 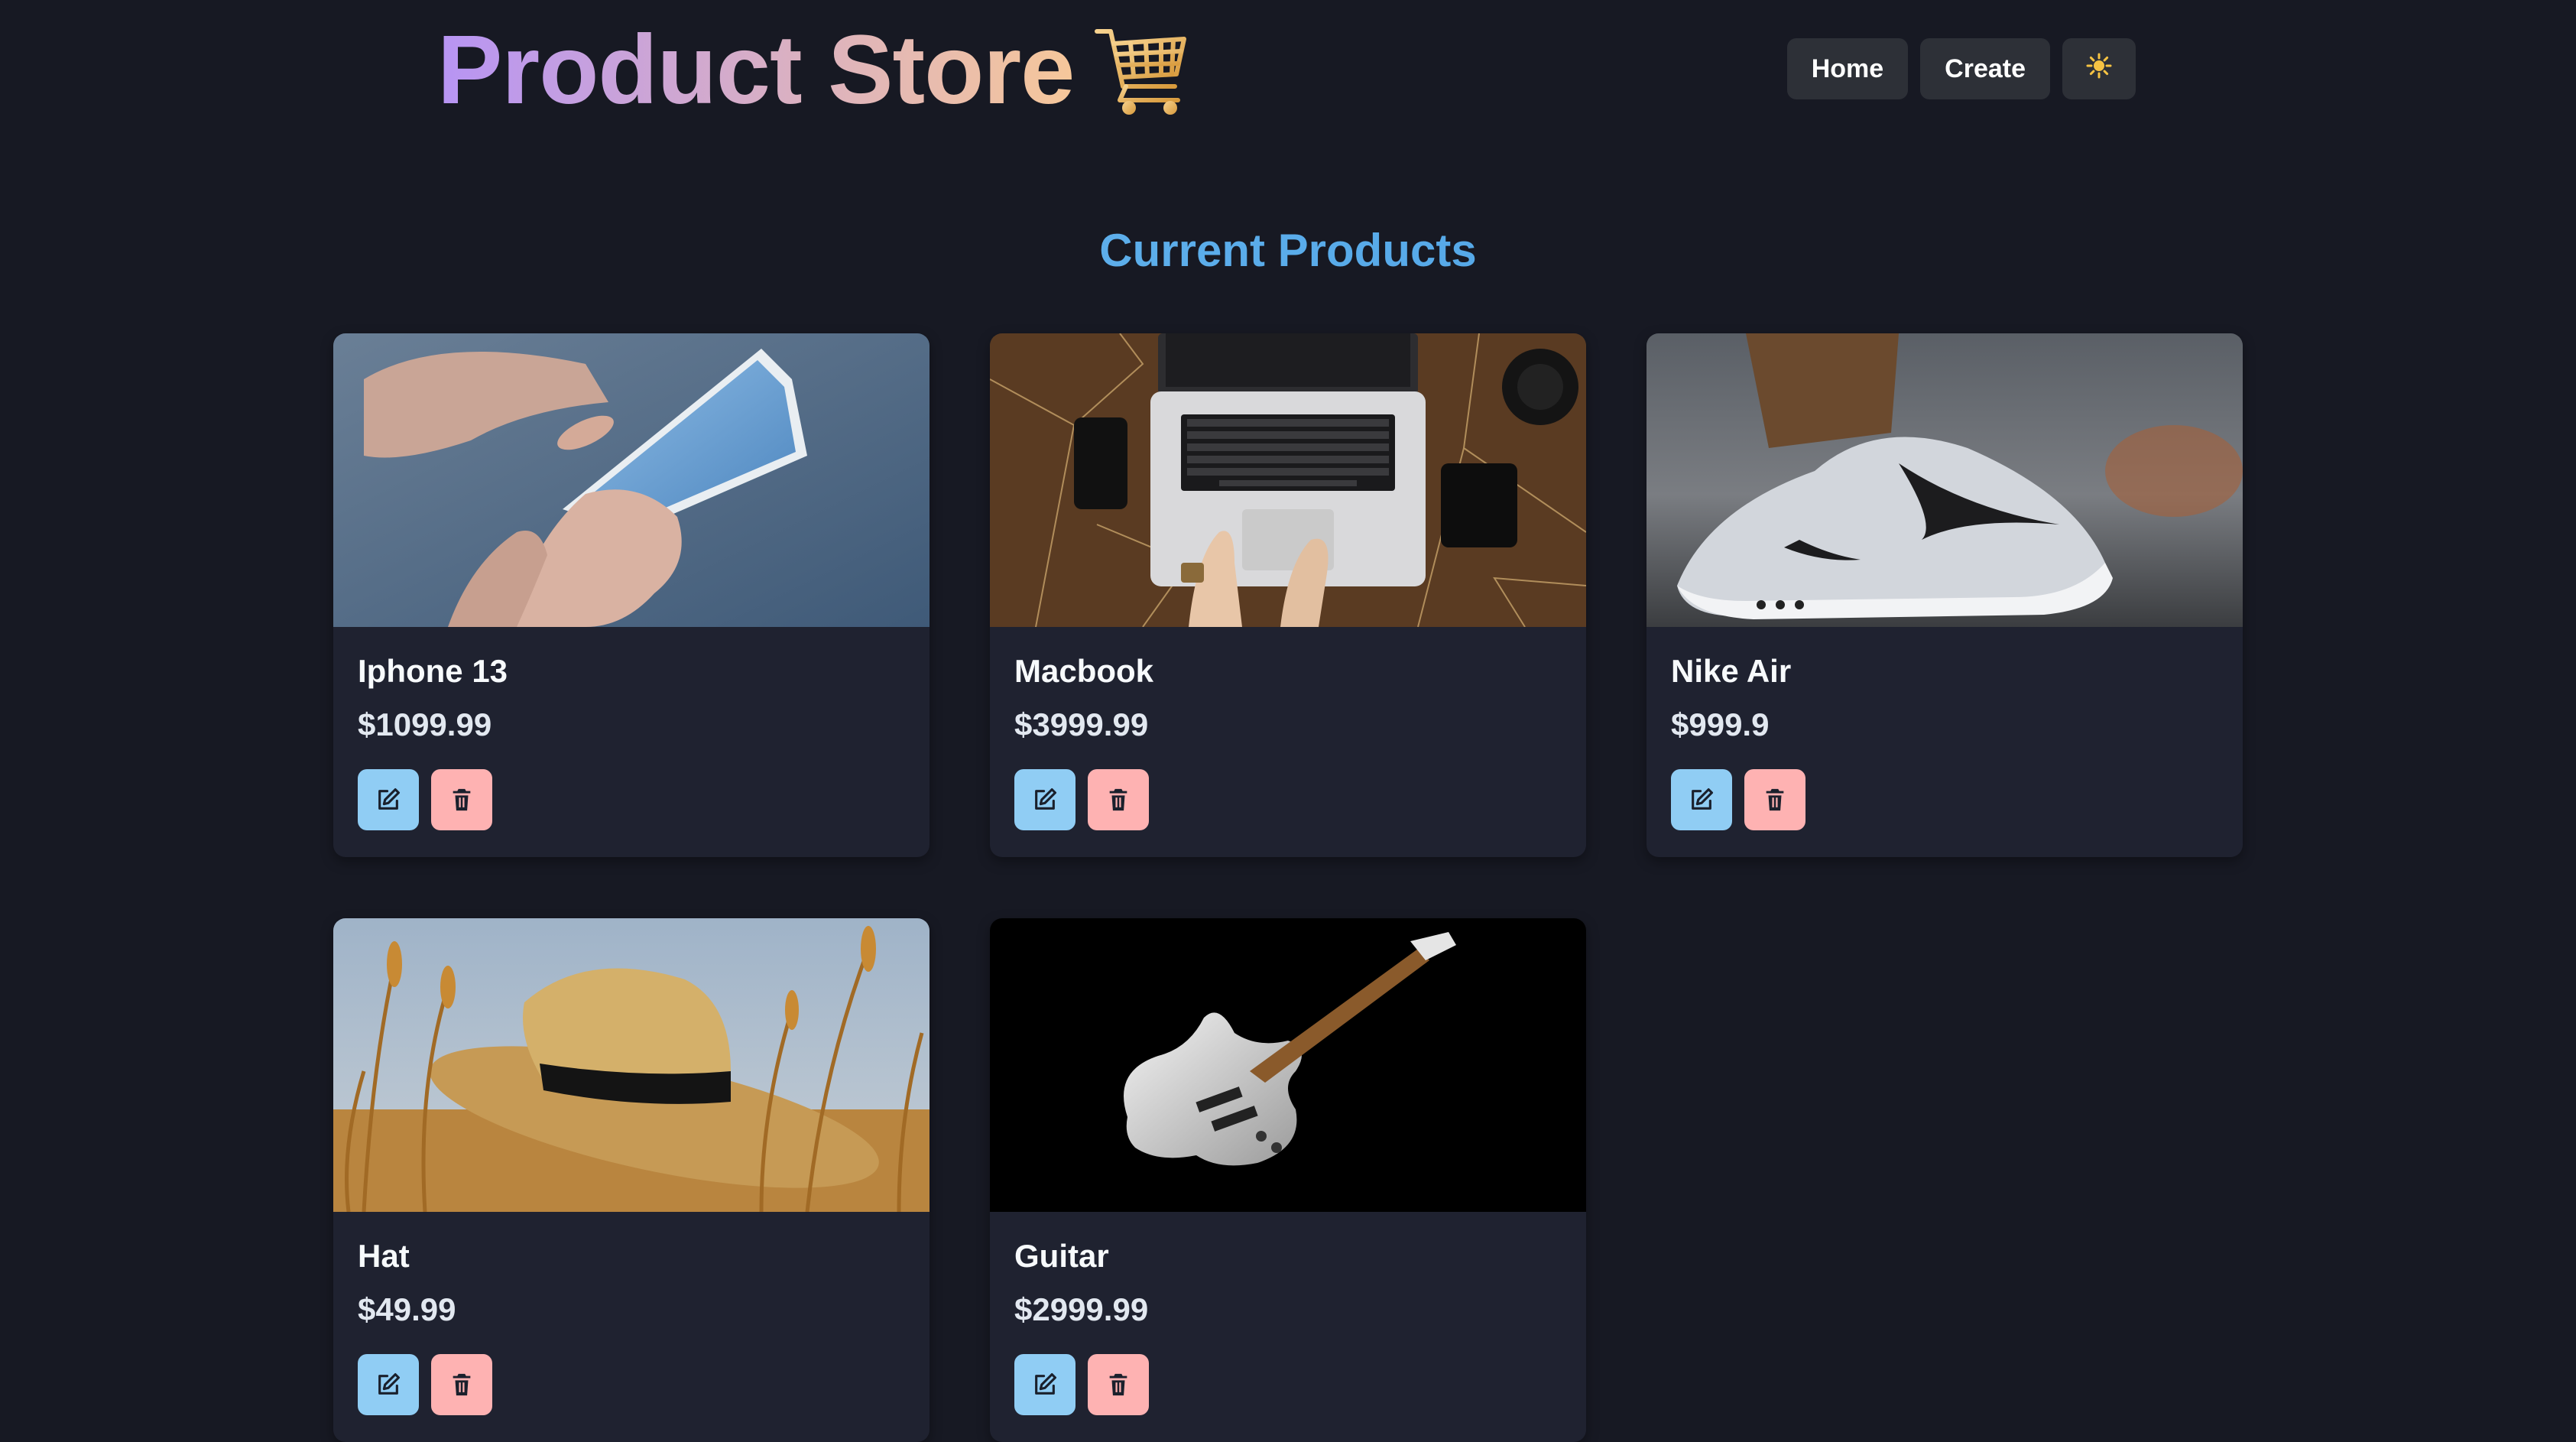 What do you see at coordinates (1288, 250) in the screenshot?
I see `page-title: Current Products` at bounding box center [1288, 250].